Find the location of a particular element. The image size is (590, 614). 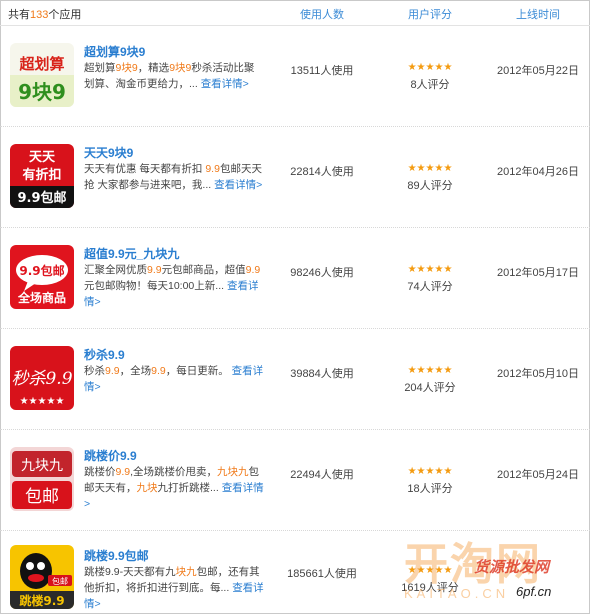

user-count: 185661人使用 is located at coordinates (322, 574).